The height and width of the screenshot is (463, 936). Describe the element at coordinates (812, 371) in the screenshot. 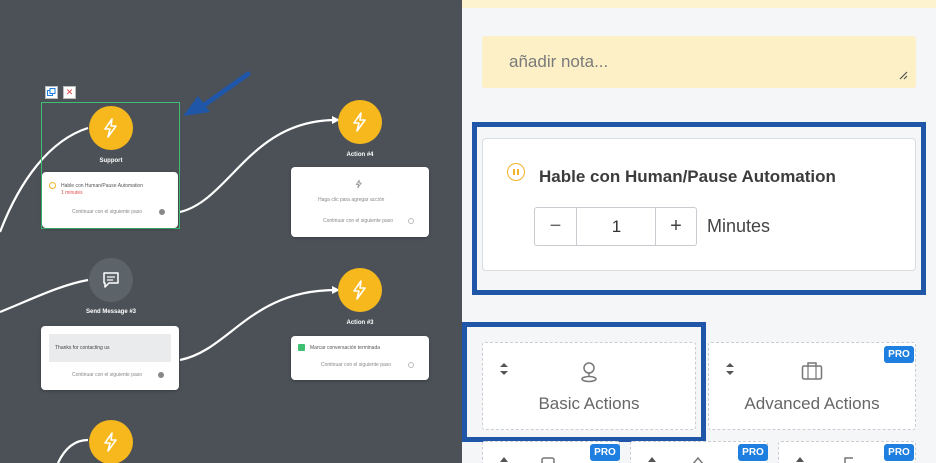

I see `briefcase-icon` at that location.